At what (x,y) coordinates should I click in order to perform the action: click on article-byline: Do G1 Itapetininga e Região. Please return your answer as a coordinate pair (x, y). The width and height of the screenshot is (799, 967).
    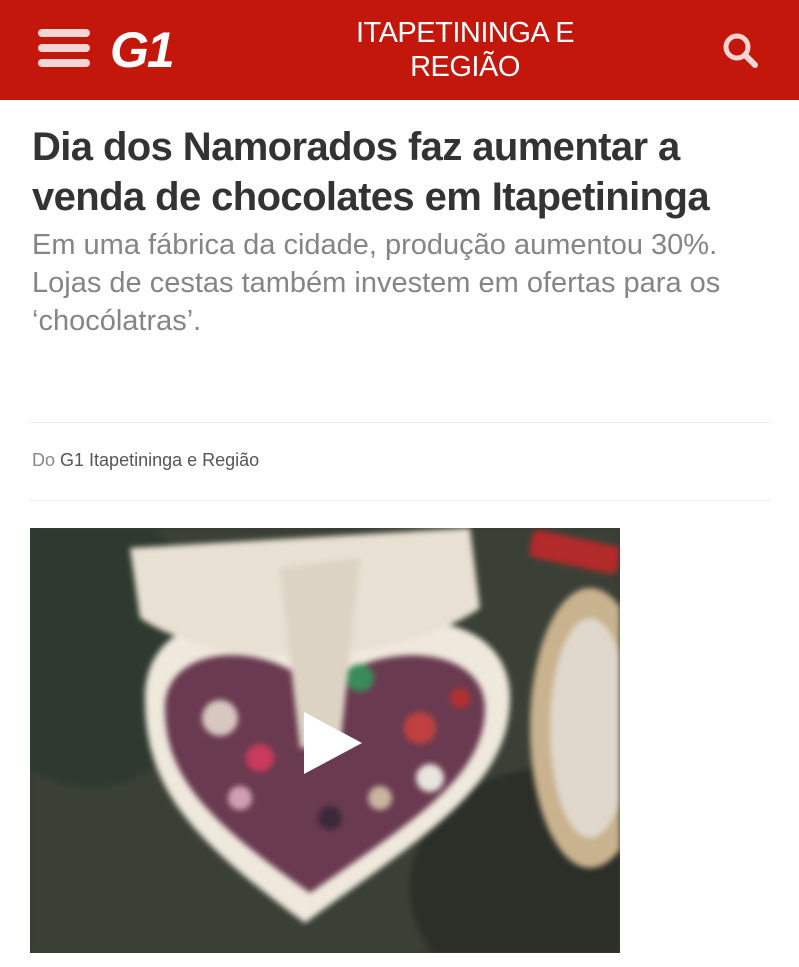
    Looking at the image, I should click on (145, 460).